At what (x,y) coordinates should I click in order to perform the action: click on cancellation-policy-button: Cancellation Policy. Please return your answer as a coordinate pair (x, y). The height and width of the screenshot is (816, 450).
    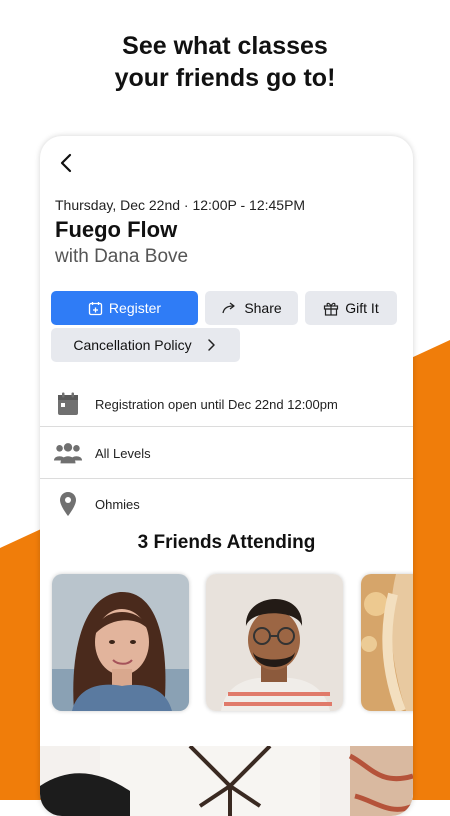
    Looking at the image, I should click on (145, 345).